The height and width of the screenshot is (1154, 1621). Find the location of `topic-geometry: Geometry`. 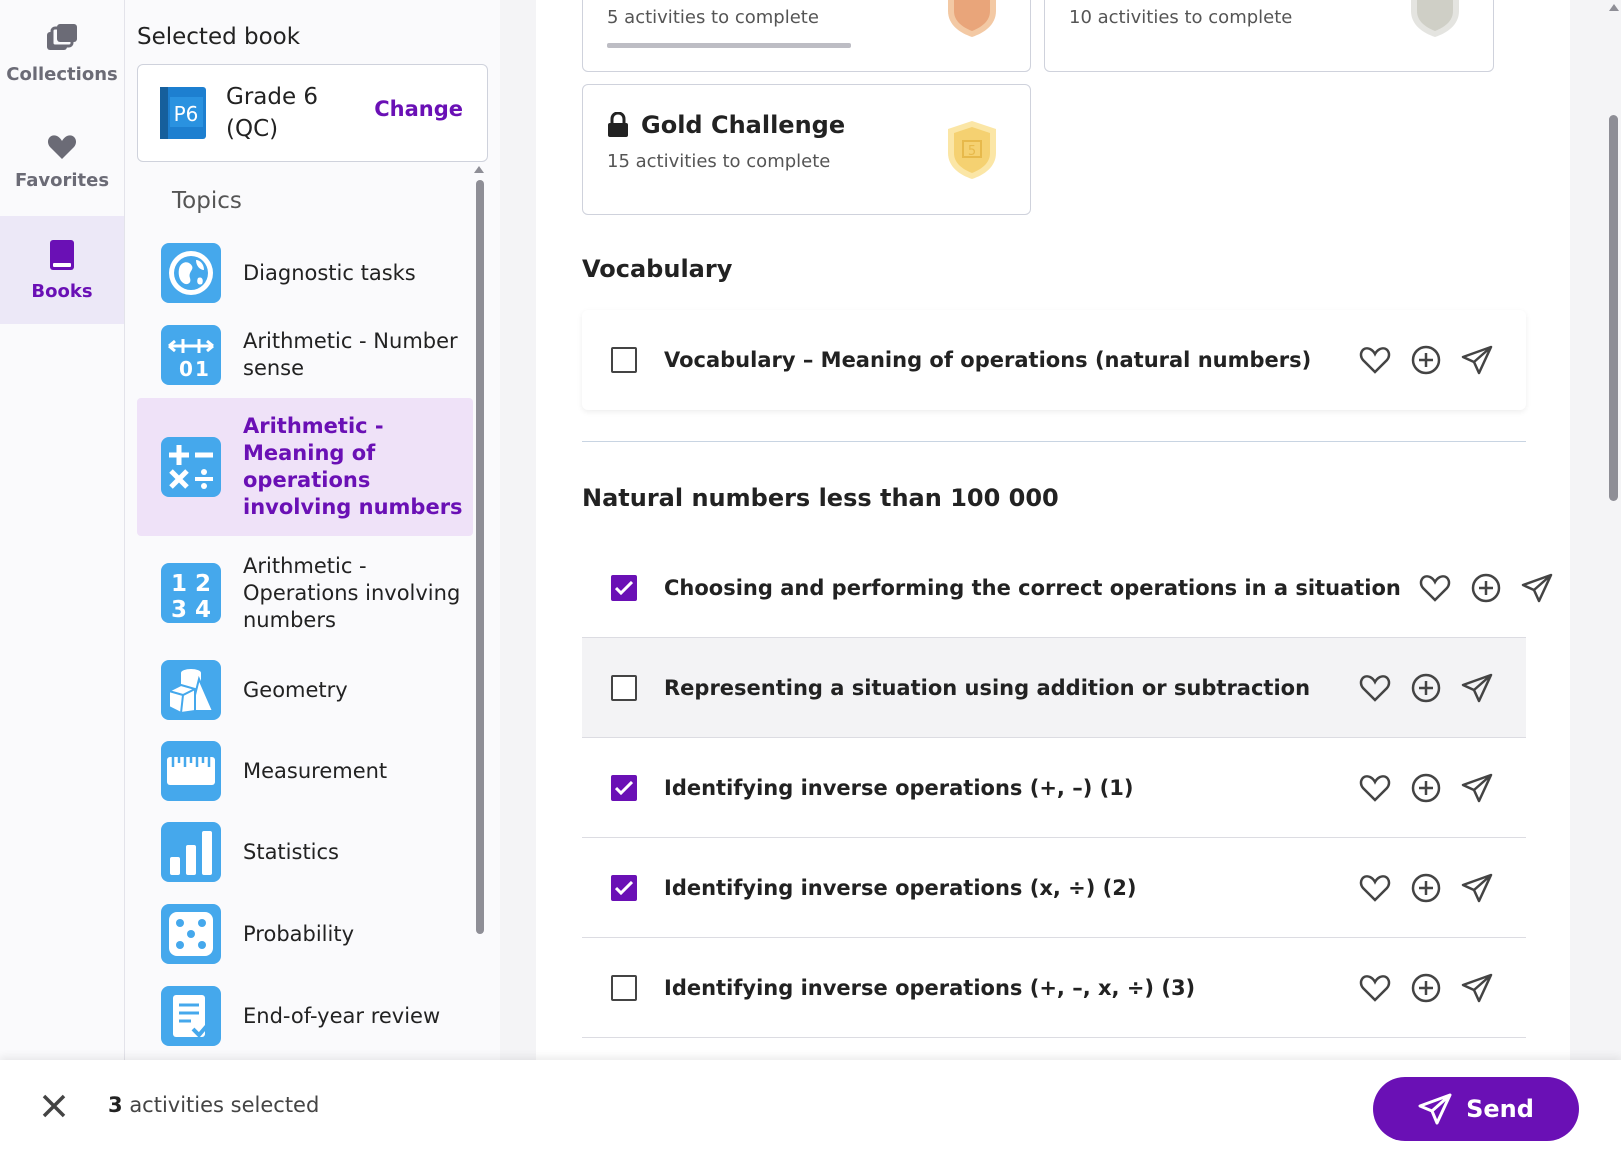

topic-geometry: Geometry is located at coordinates (305, 690).